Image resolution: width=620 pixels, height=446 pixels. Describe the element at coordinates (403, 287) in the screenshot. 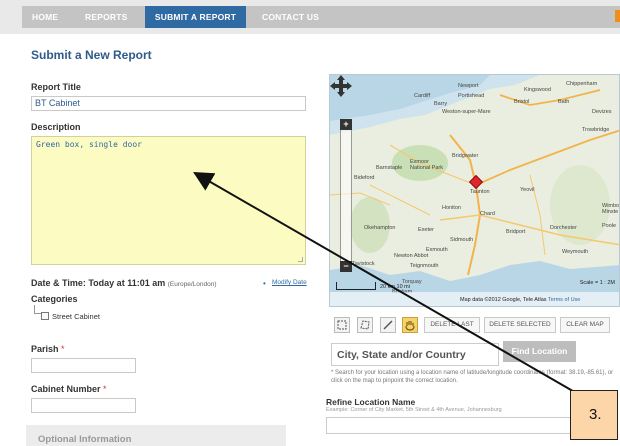

I see `scale-unit-mi: 10 mi` at that location.